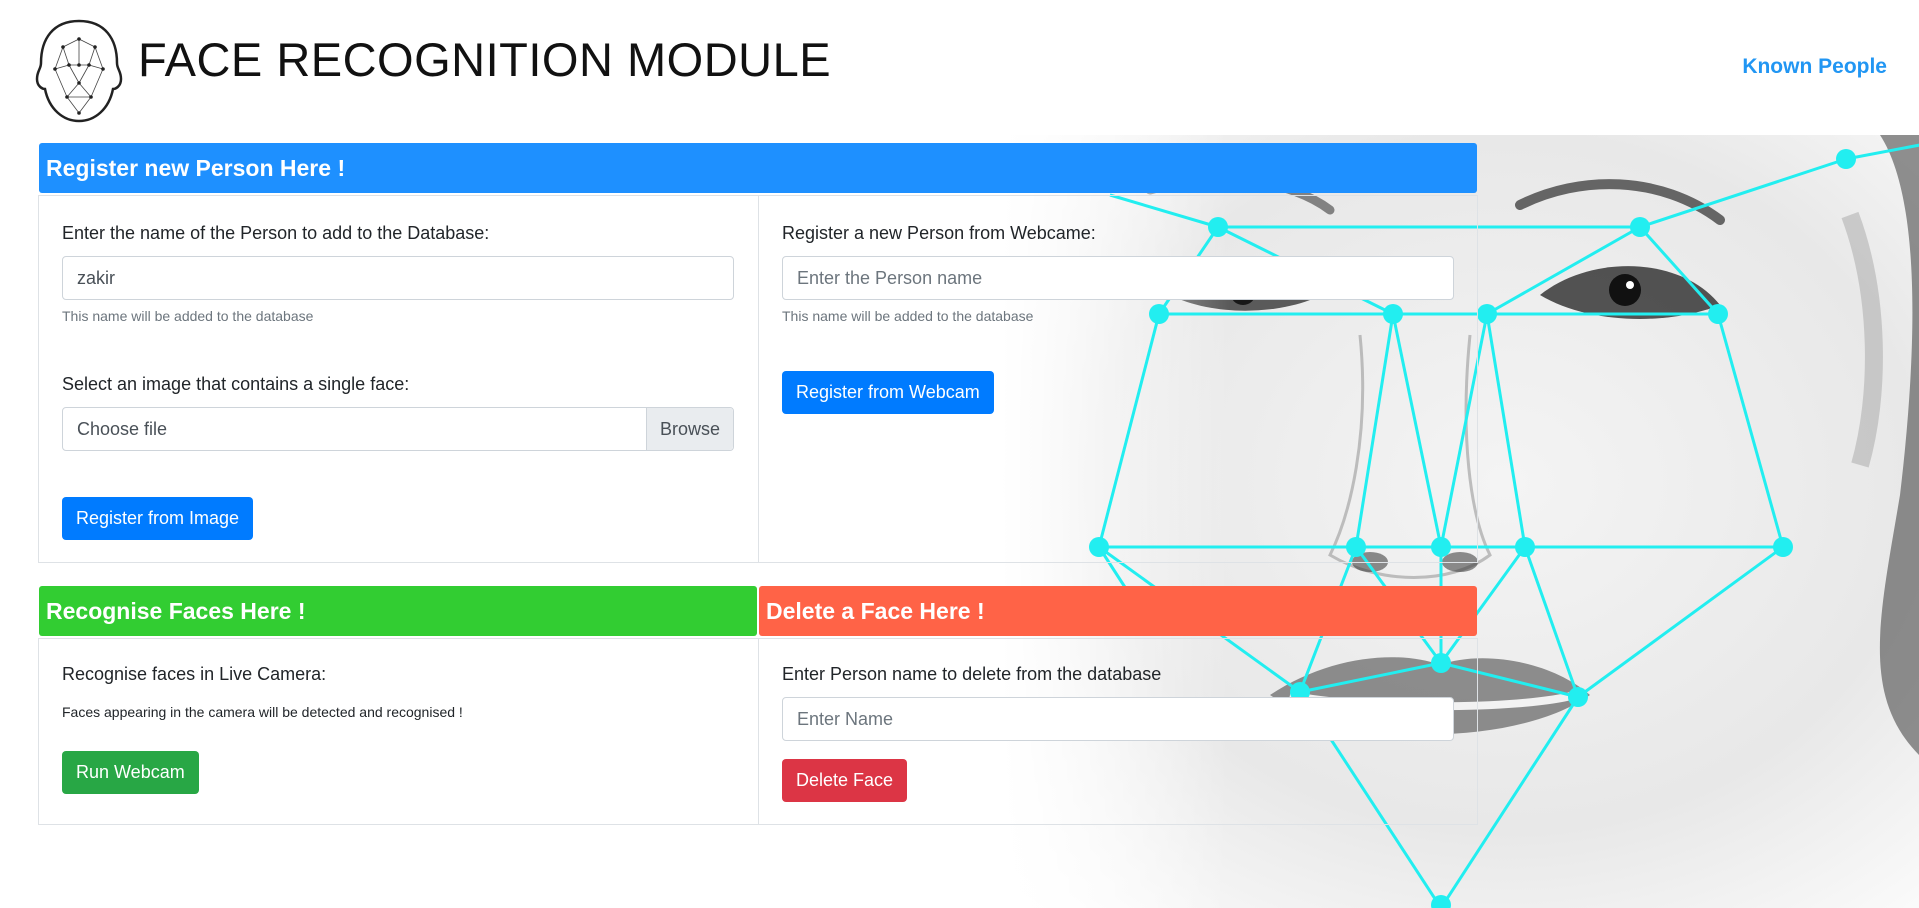  Describe the element at coordinates (689, 429) in the screenshot. I see `browse-button: Browse` at that location.